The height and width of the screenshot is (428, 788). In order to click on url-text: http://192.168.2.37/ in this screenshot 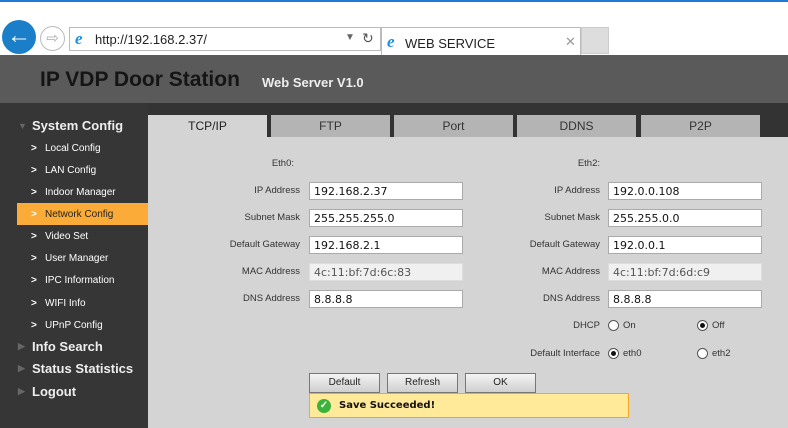, I will do `click(151, 39)`.